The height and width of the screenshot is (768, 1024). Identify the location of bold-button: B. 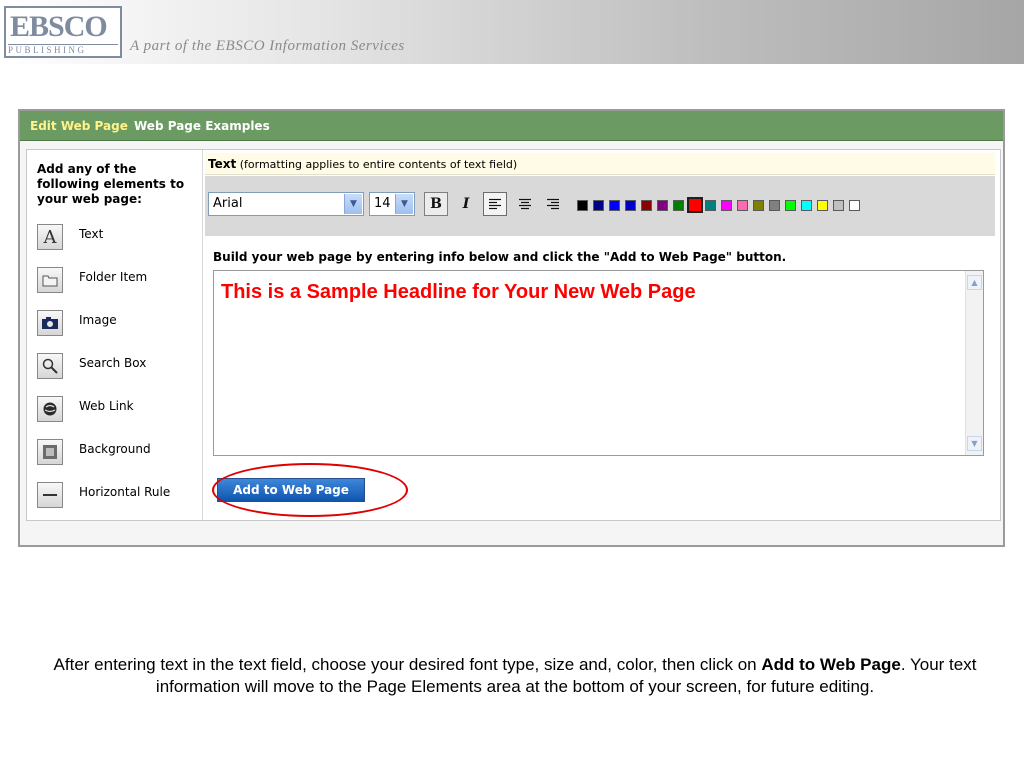
(436, 204).